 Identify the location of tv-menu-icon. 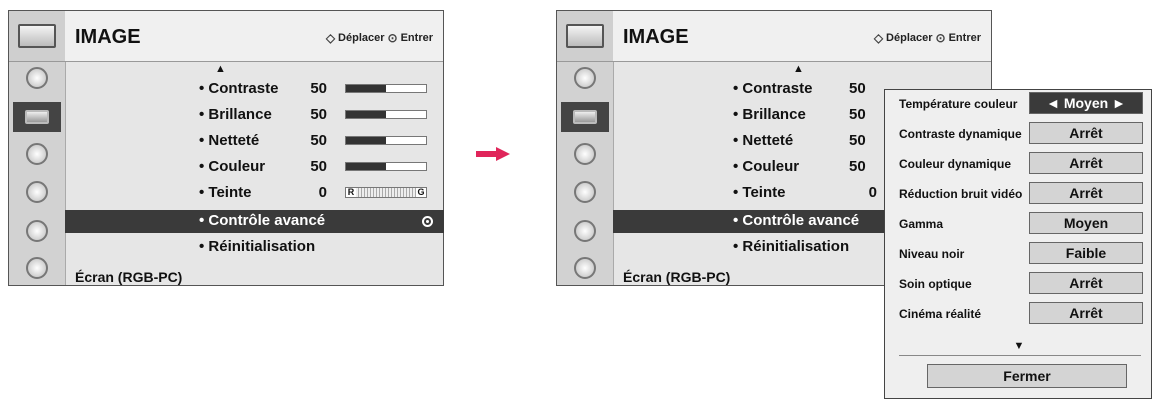
(585, 36).